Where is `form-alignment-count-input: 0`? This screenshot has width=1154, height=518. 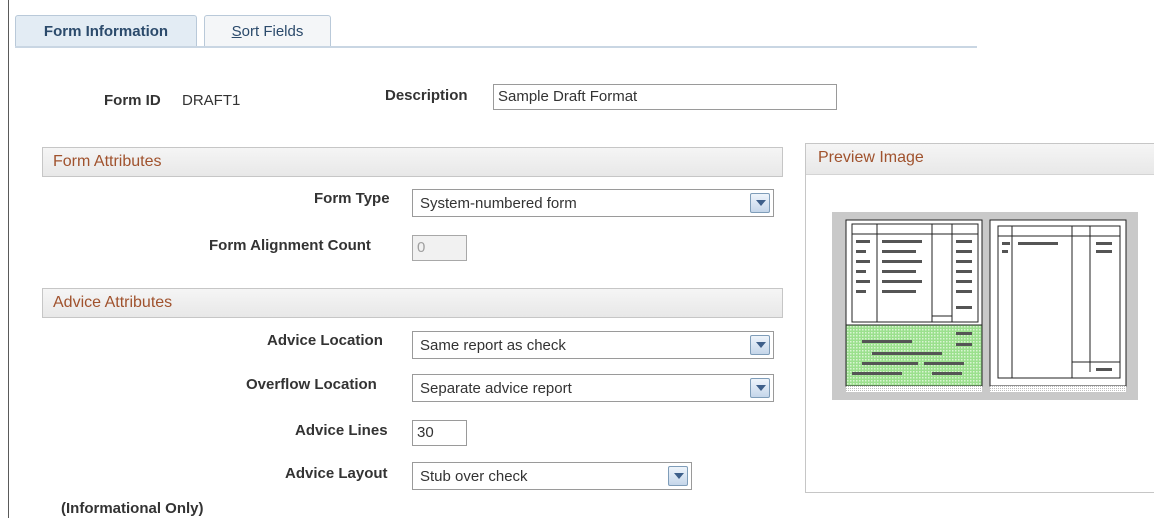 form-alignment-count-input: 0 is located at coordinates (439, 248).